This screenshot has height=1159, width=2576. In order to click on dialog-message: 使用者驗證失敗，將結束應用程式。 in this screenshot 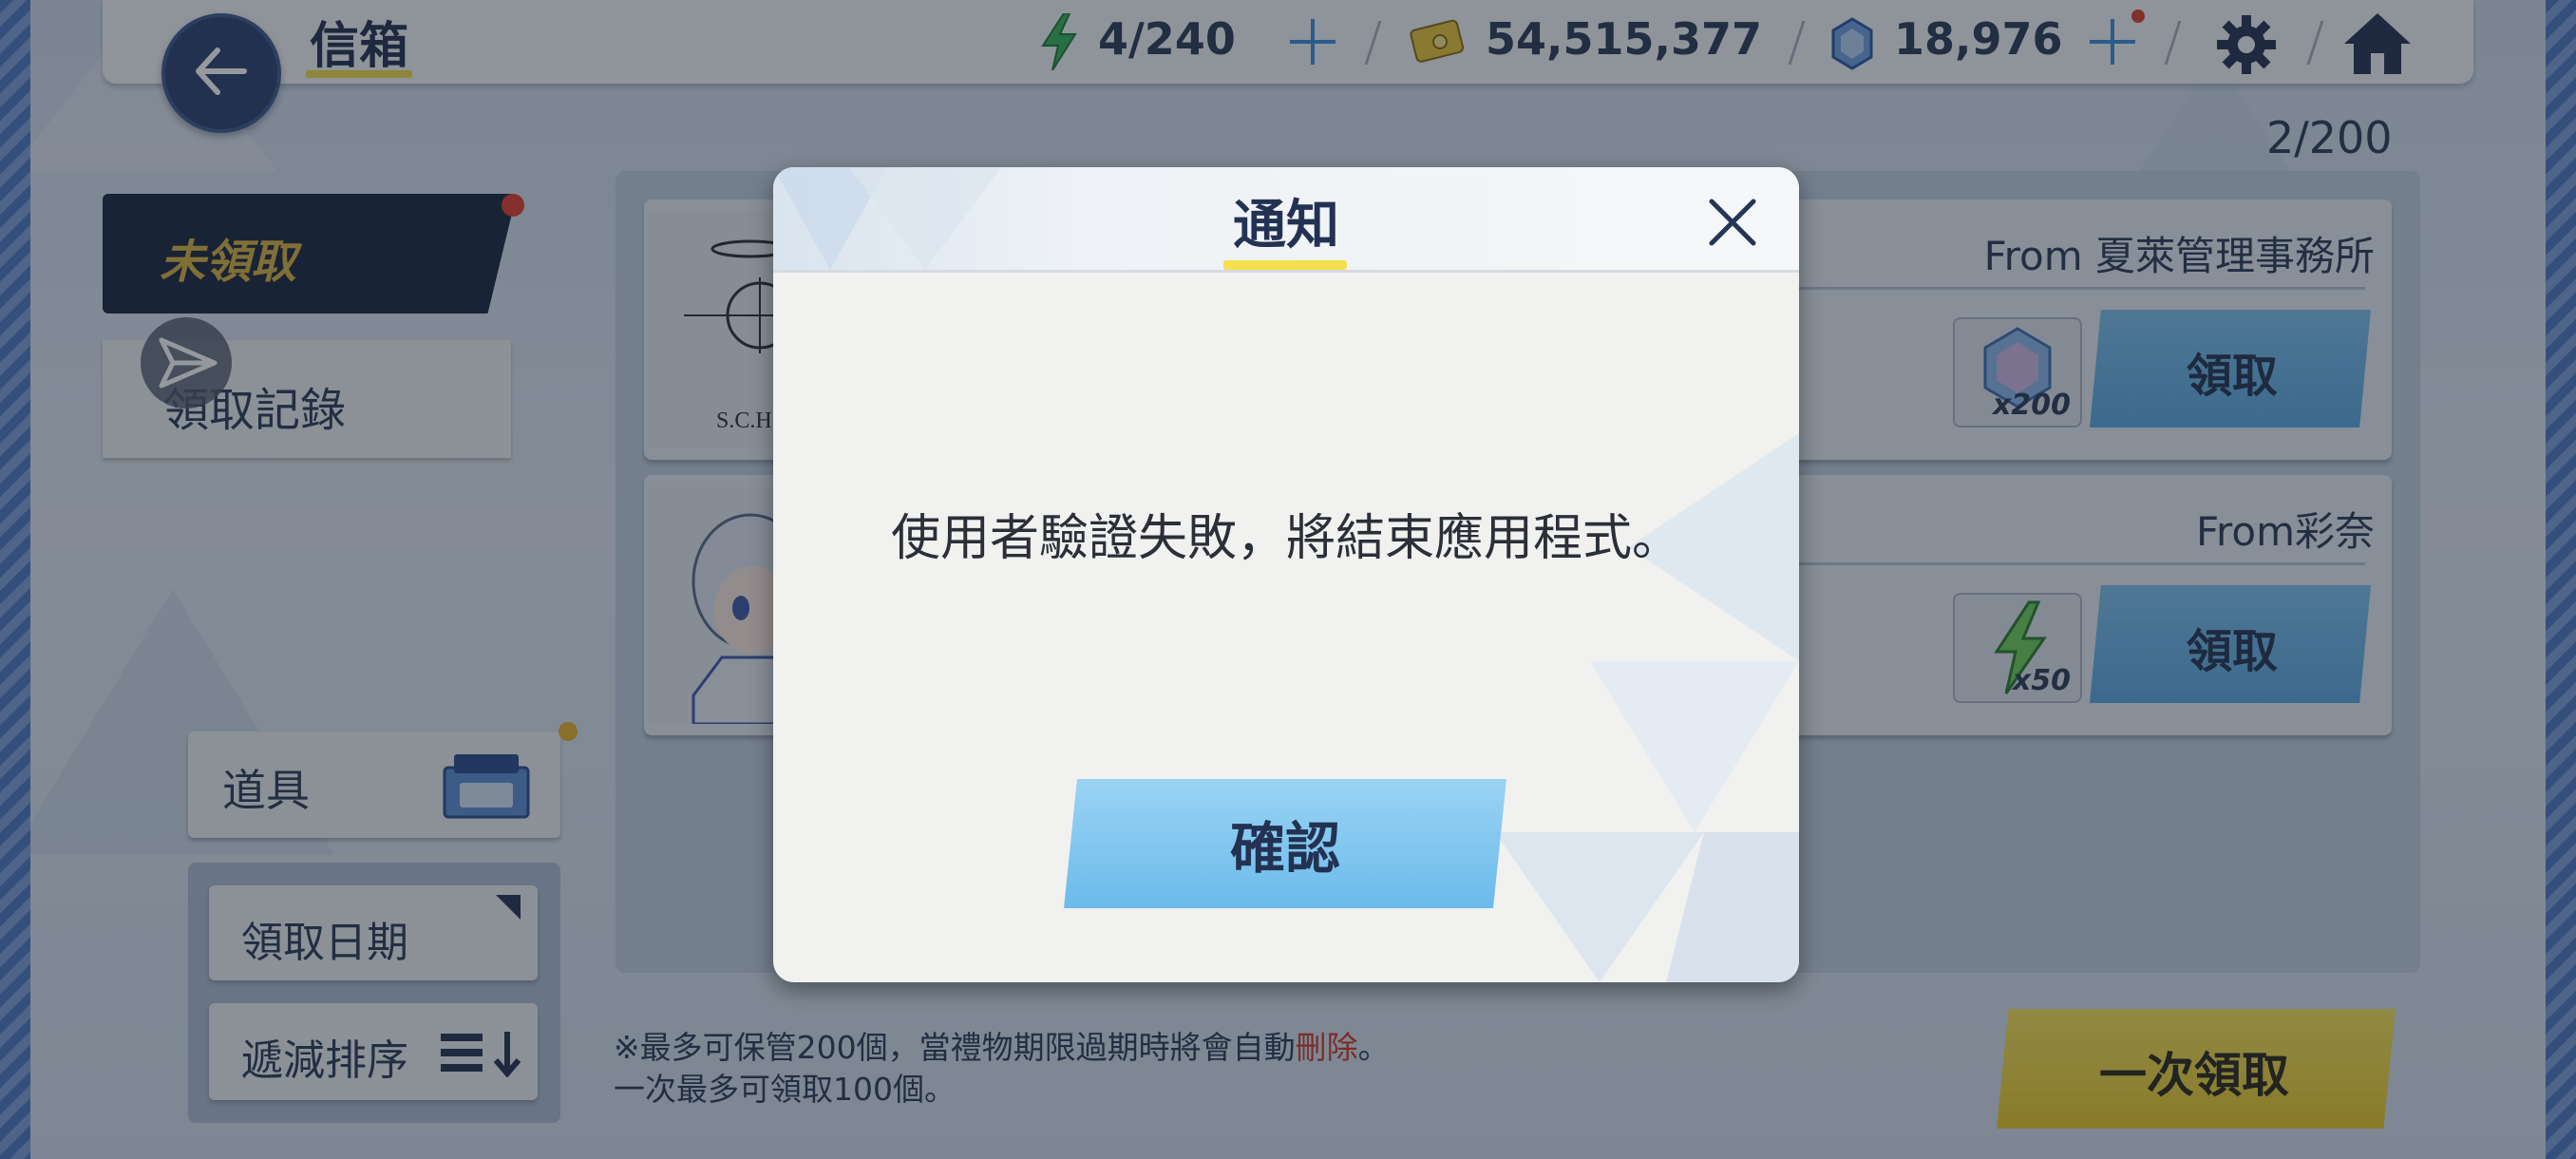, I will do `click(1285, 538)`.